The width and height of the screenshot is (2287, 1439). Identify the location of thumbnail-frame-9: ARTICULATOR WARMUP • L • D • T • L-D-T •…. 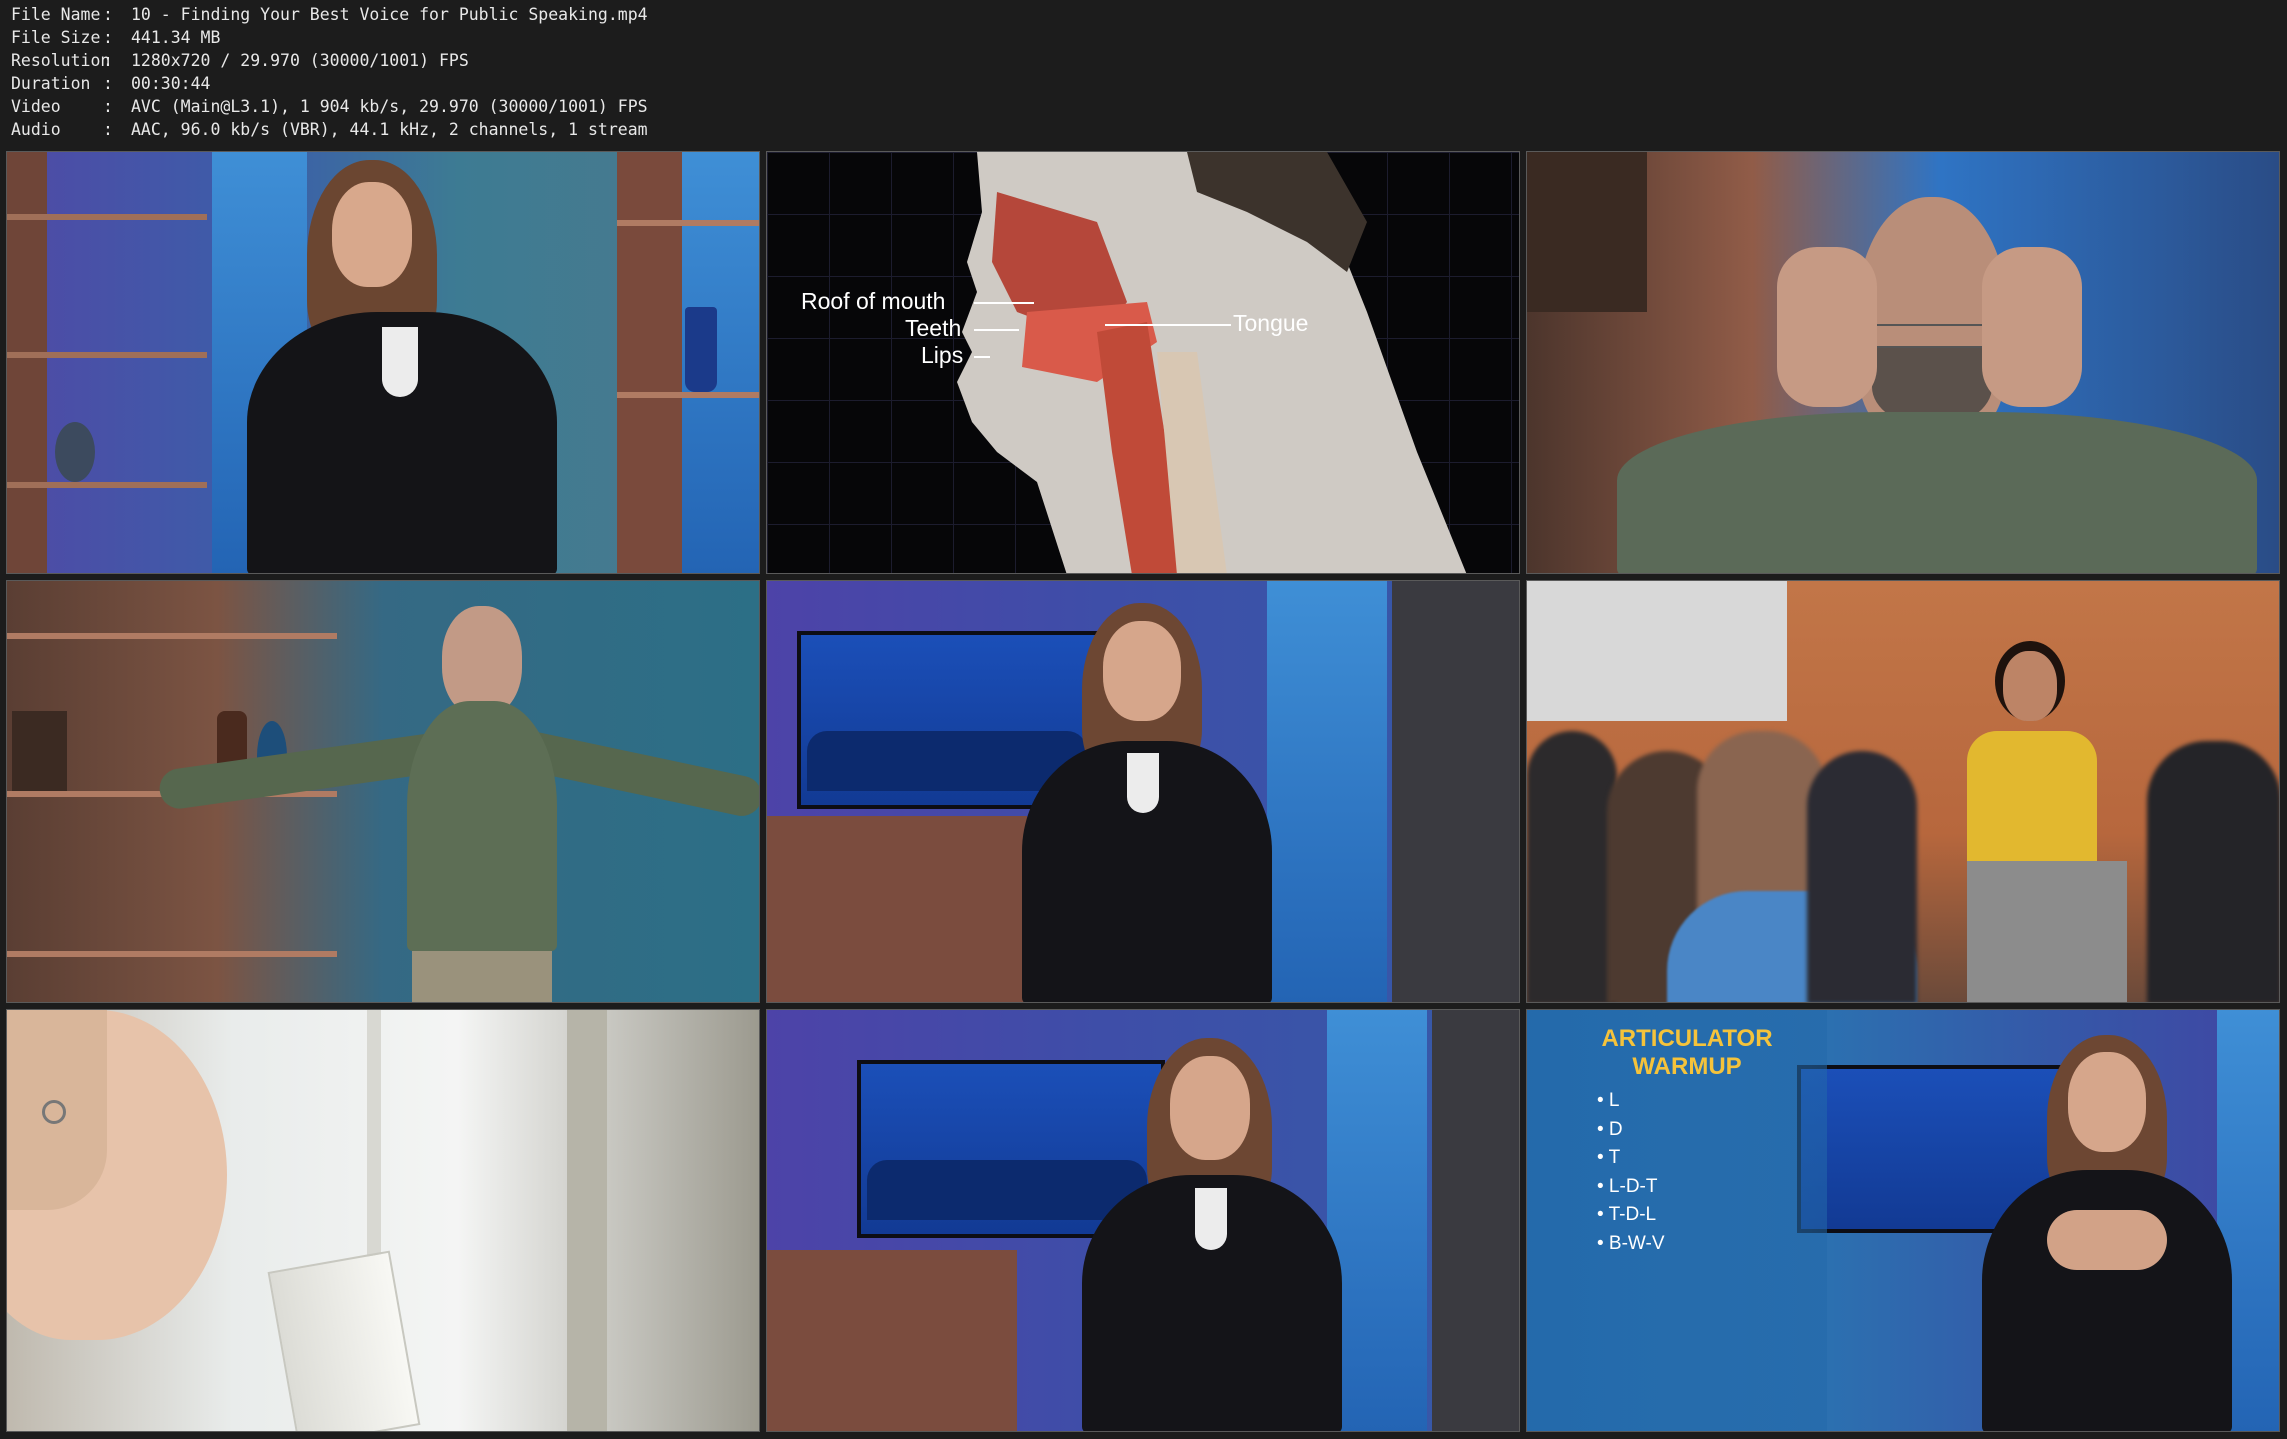
(1903, 1220).